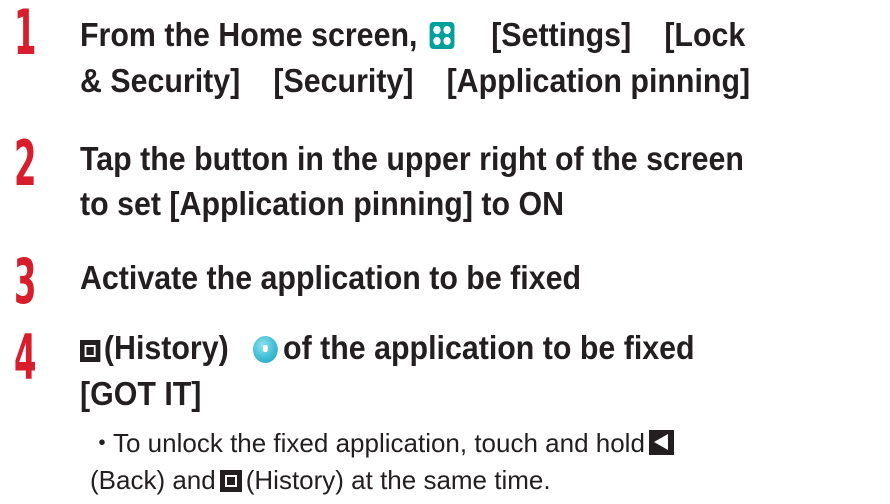 The height and width of the screenshot is (504, 890). I want to click on step-text: [Settings], so click(561, 34).